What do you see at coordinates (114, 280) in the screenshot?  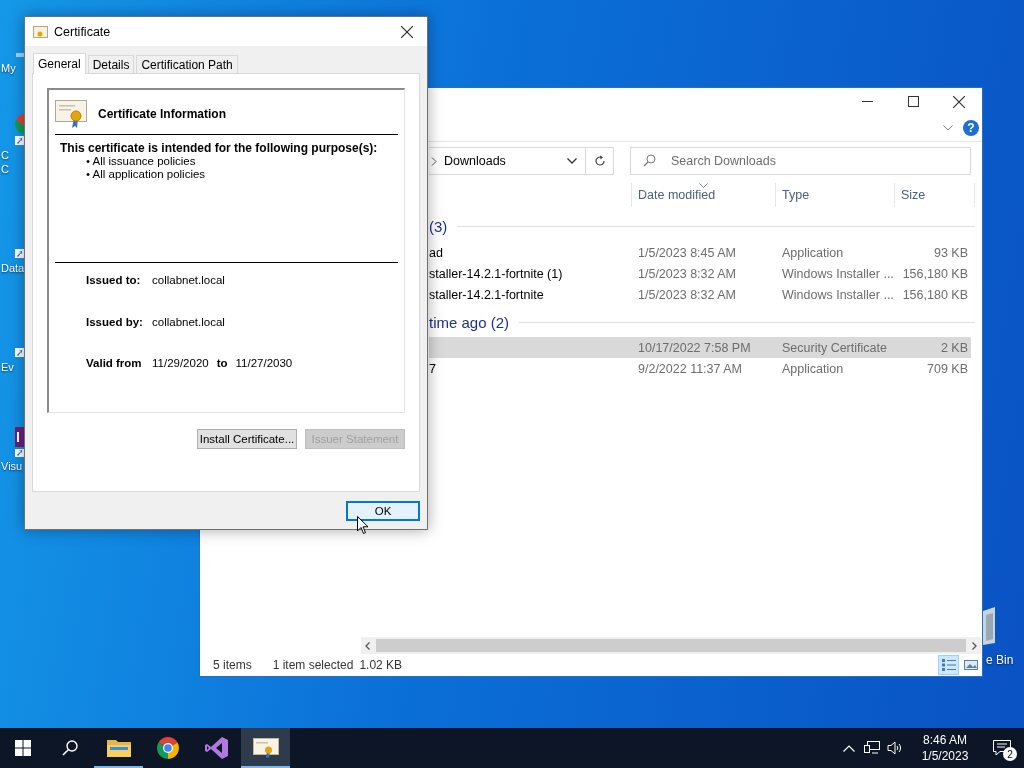 I see `field-label: Issued to:` at bounding box center [114, 280].